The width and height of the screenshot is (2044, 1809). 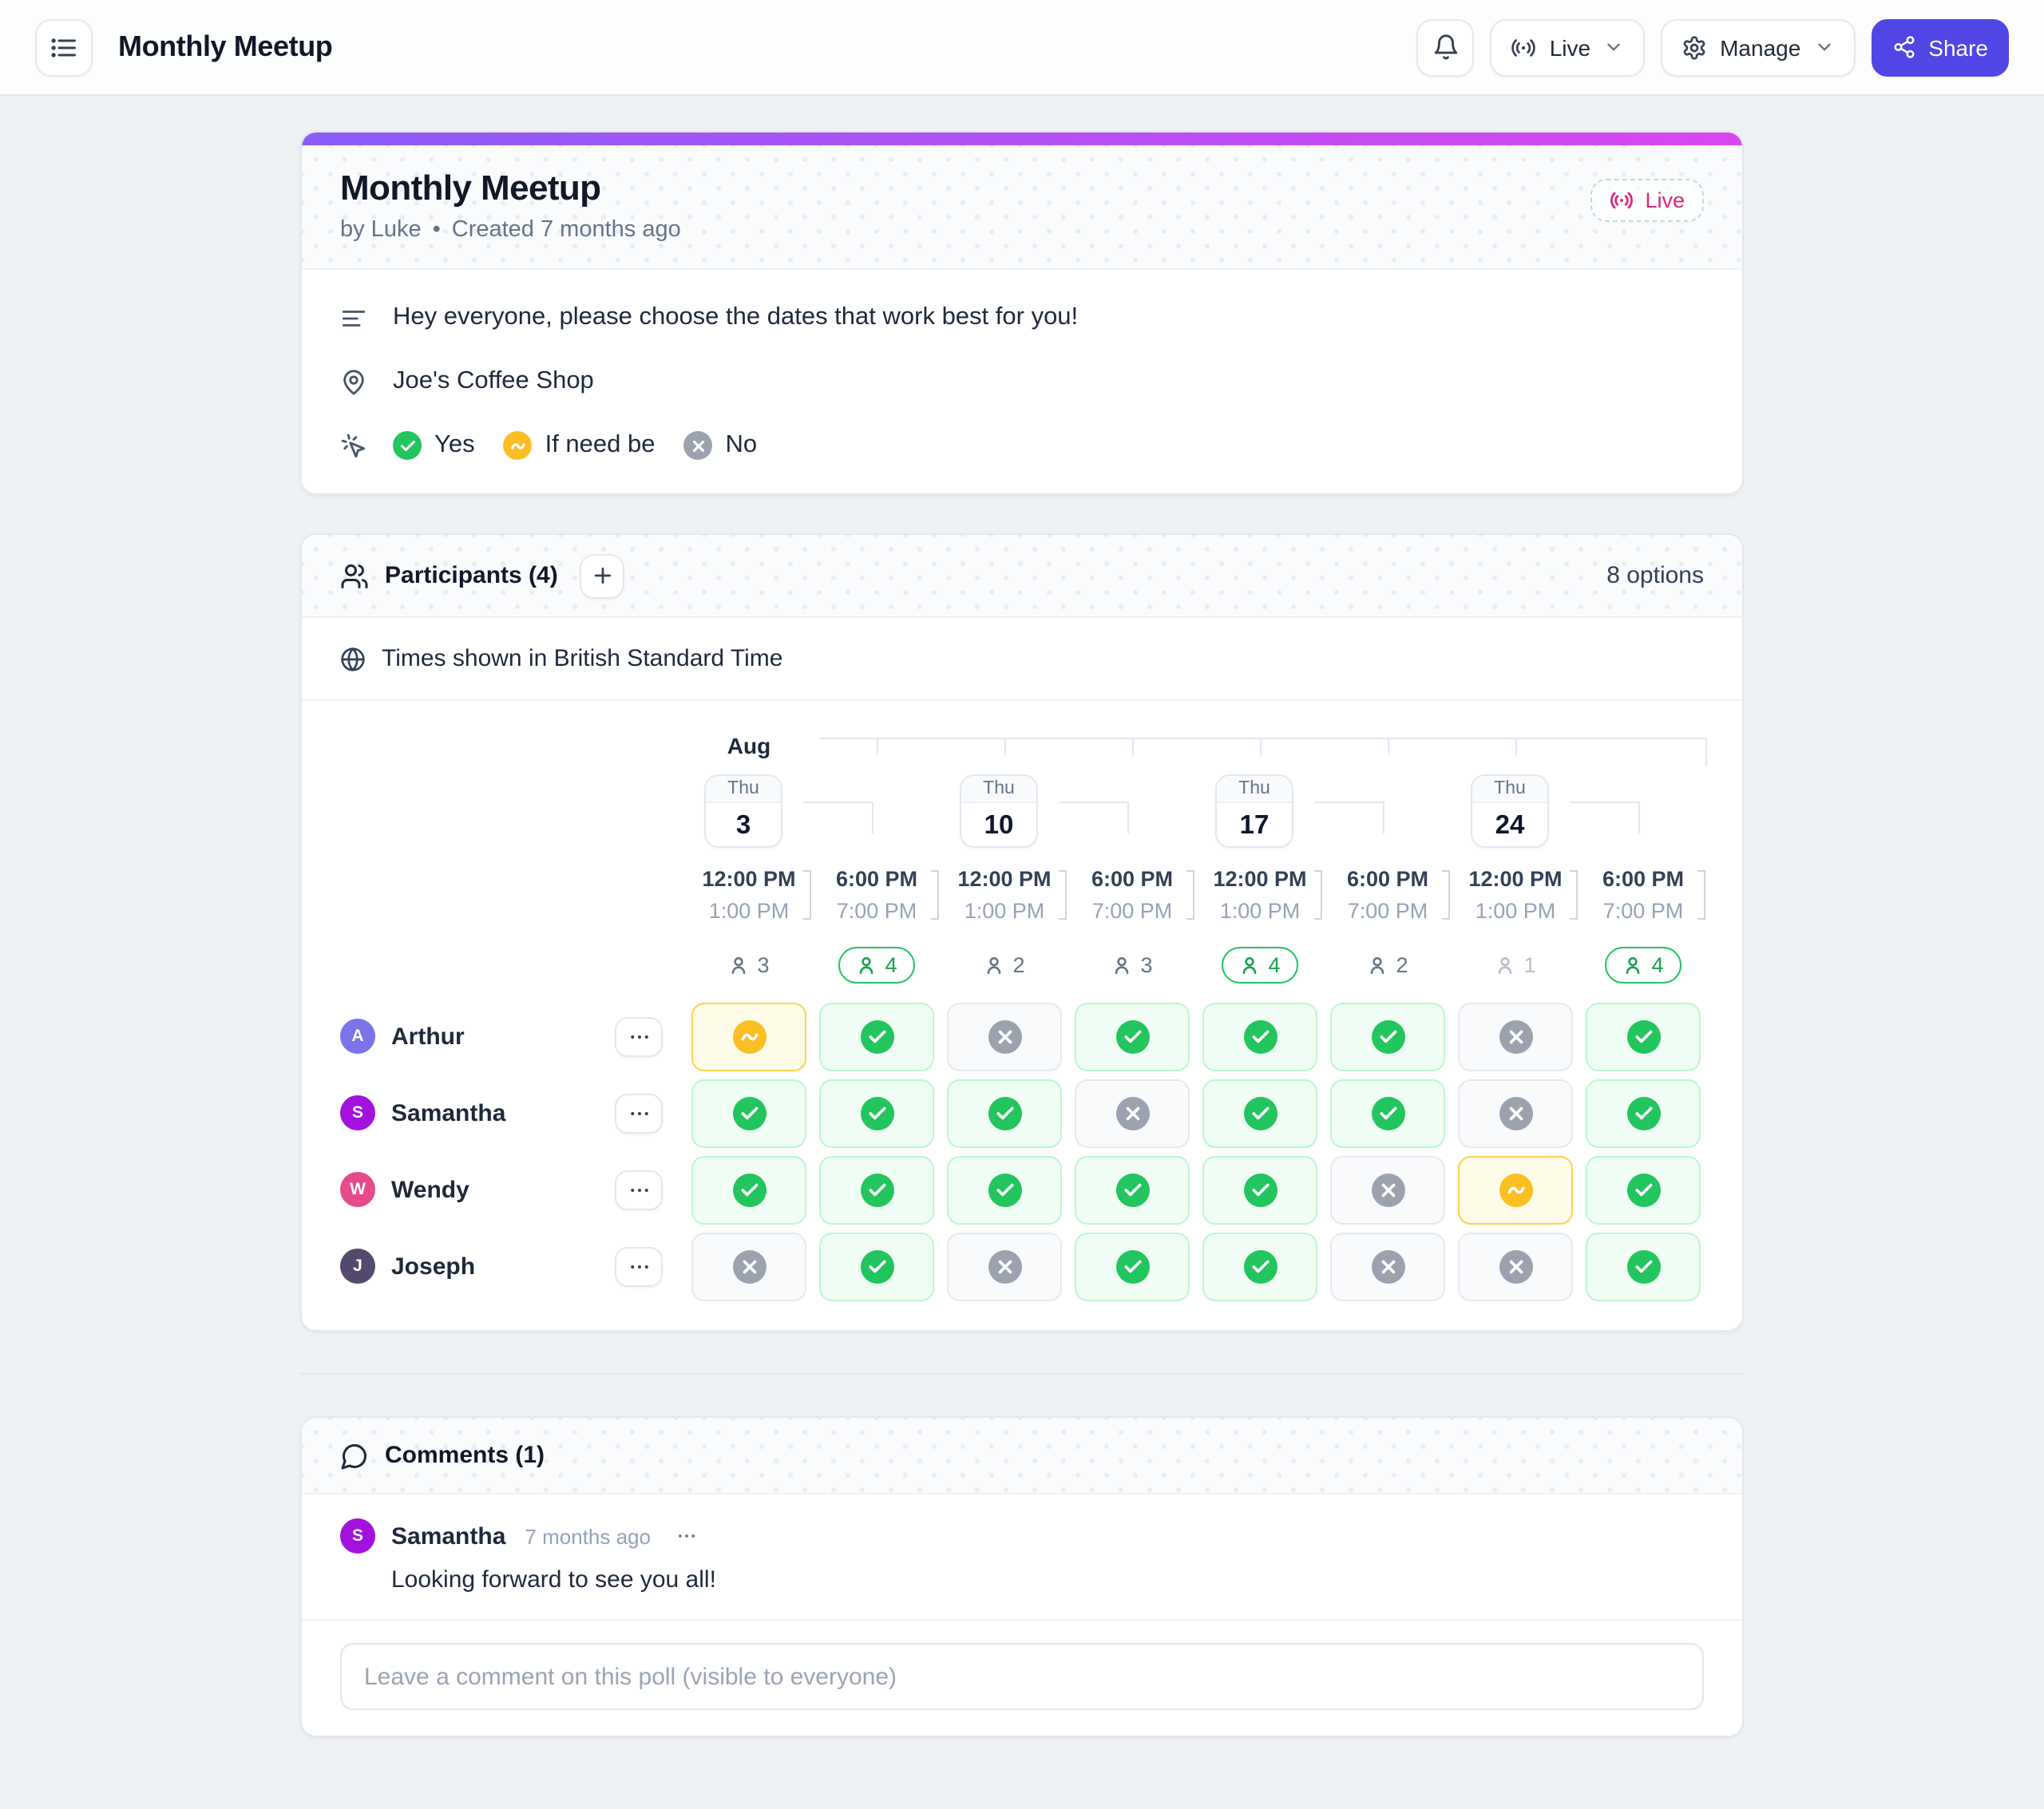 I want to click on live-dropdown-label: Live, so click(x=1570, y=47).